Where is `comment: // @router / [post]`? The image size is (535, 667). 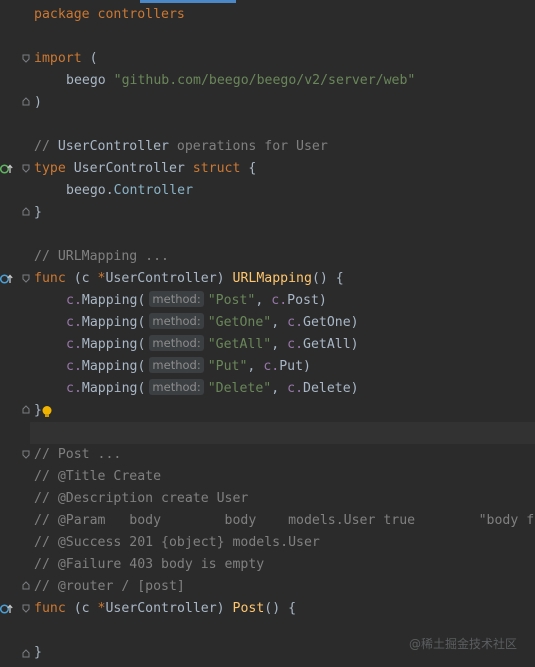
comment: // @router / [post] is located at coordinates (109, 586).